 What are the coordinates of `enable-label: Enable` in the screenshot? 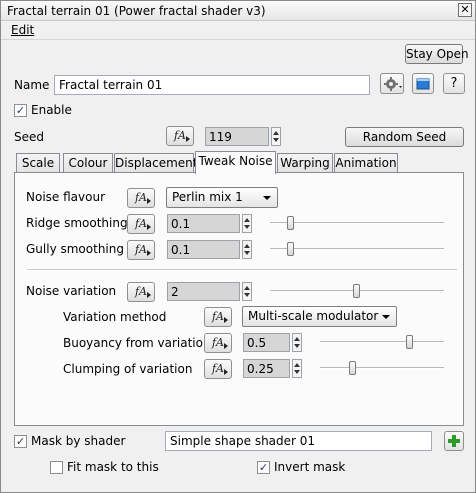 It's located at (51, 110).